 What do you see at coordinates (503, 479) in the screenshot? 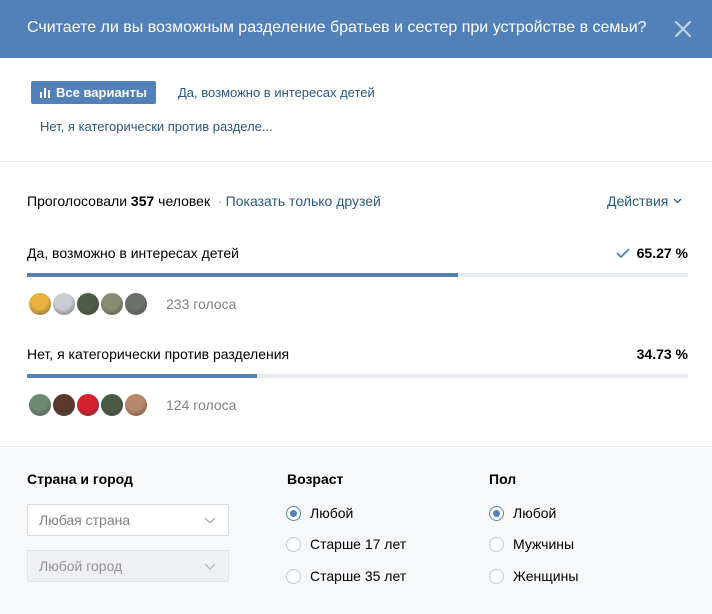
I see `gender-title: Пол` at bounding box center [503, 479].